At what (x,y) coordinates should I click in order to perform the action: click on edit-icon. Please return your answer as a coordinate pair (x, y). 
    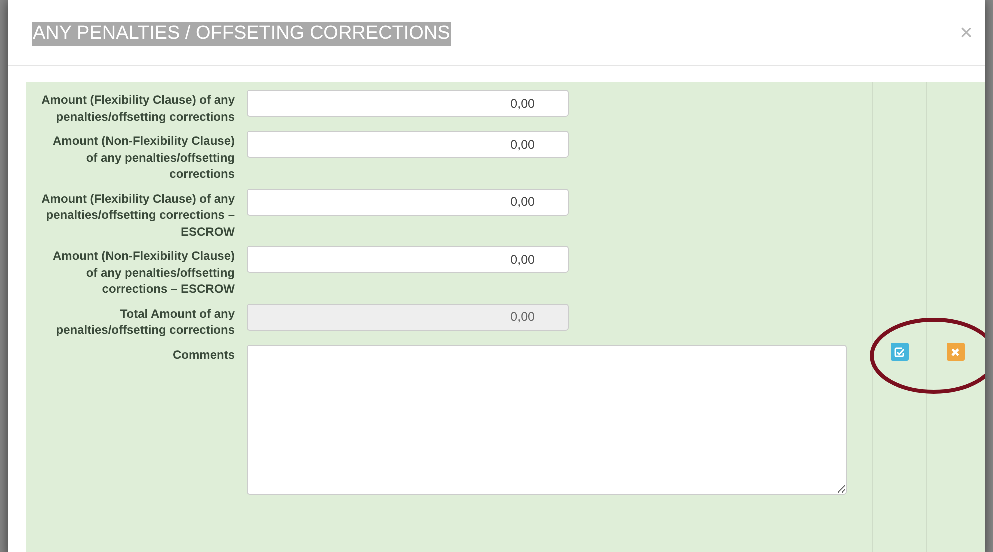
    Looking at the image, I should click on (899, 352).